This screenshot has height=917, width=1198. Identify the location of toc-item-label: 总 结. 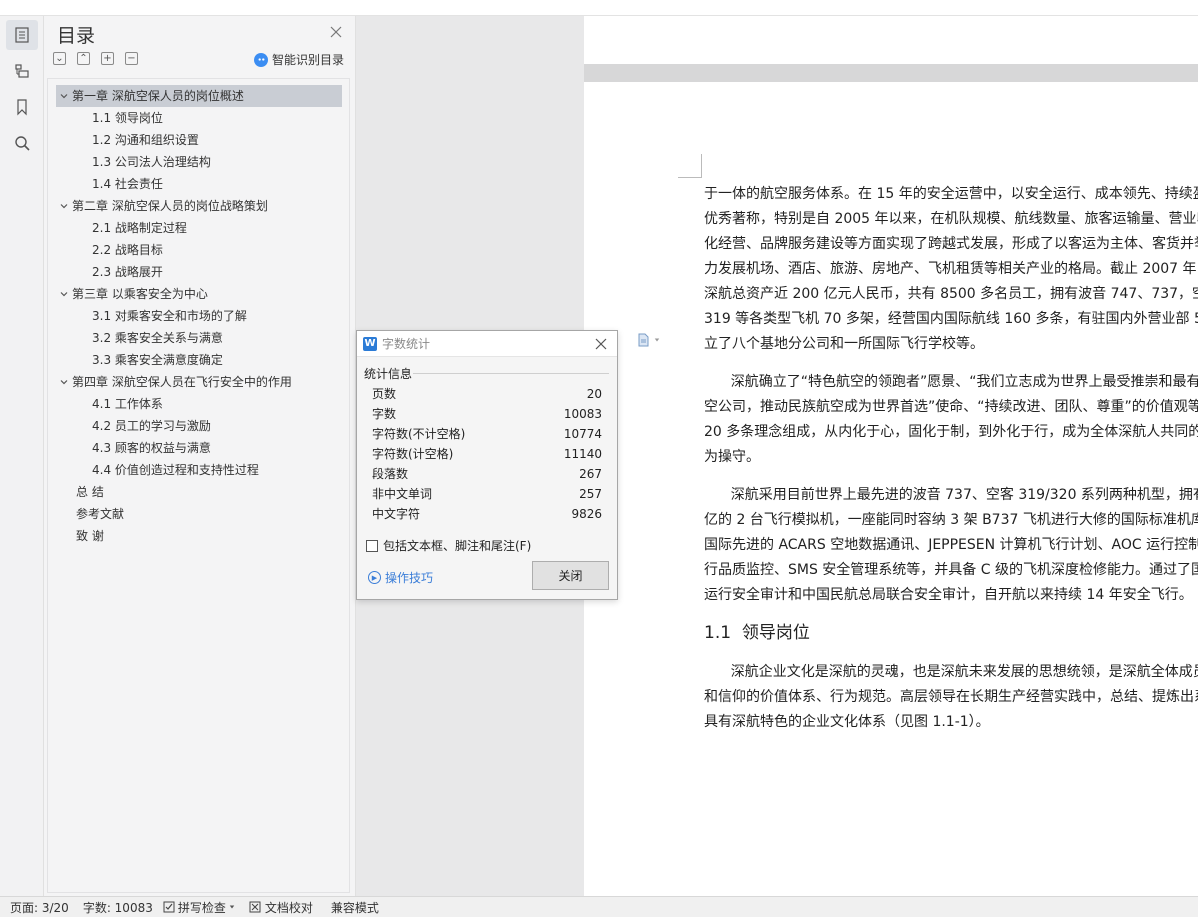
(90, 492).